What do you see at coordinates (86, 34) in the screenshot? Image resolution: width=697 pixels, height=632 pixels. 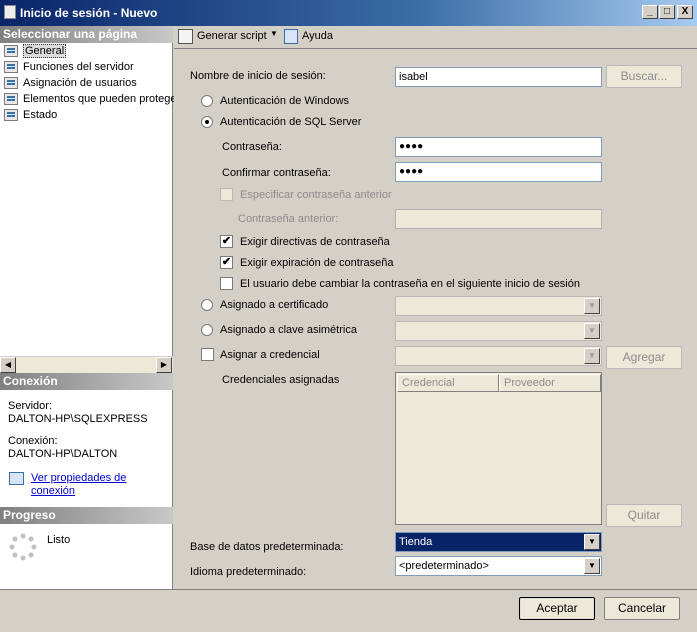 I see `select-page-header: Seleccionar una página` at bounding box center [86, 34].